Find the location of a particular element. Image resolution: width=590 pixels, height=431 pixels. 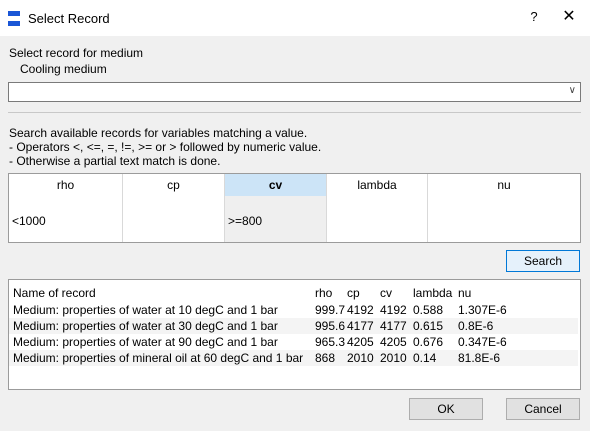

app-icon is located at coordinates (14, 18).